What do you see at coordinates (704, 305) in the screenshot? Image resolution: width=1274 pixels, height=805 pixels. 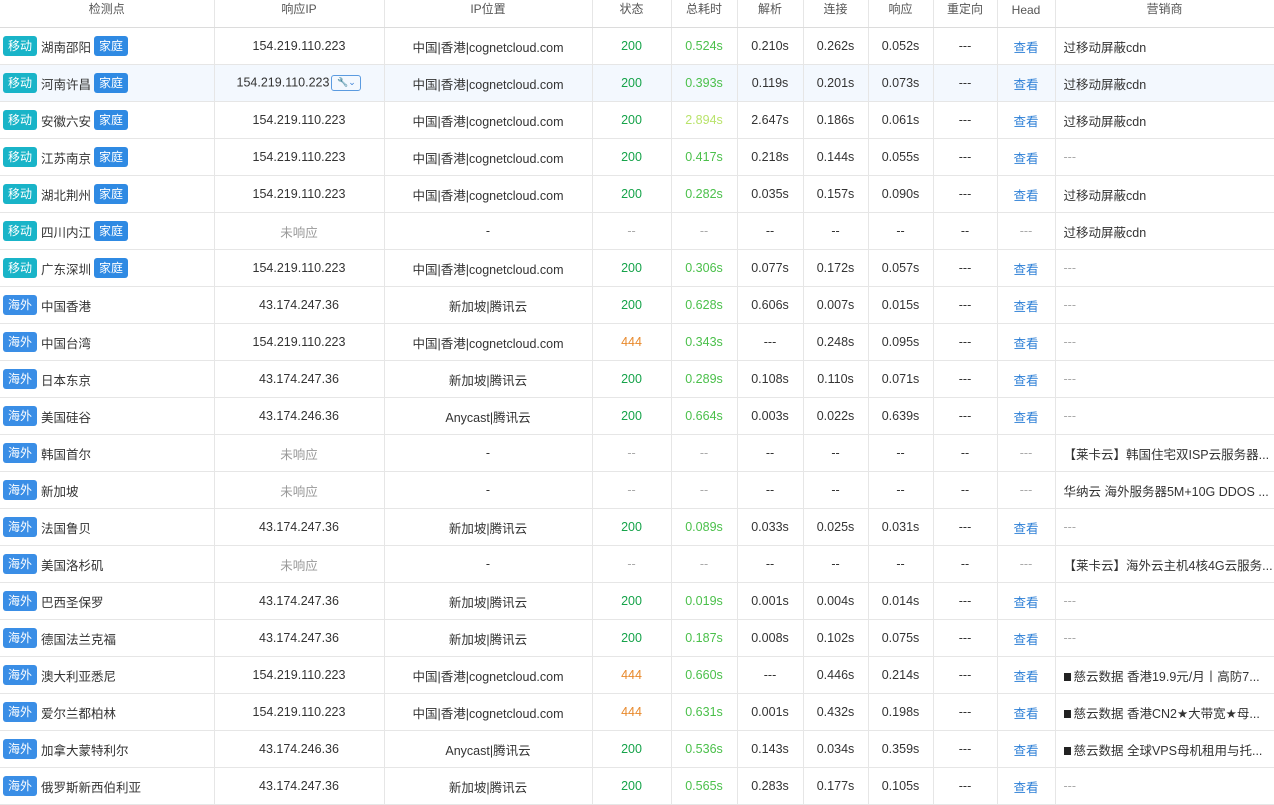 I see `total-time: 0.628s` at bounding box center [704, 305].